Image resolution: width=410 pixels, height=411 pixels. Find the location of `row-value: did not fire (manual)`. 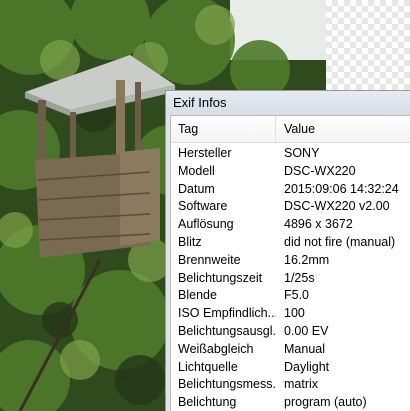

row-value: did not fire (manual) is located at coordinates (340, 241).